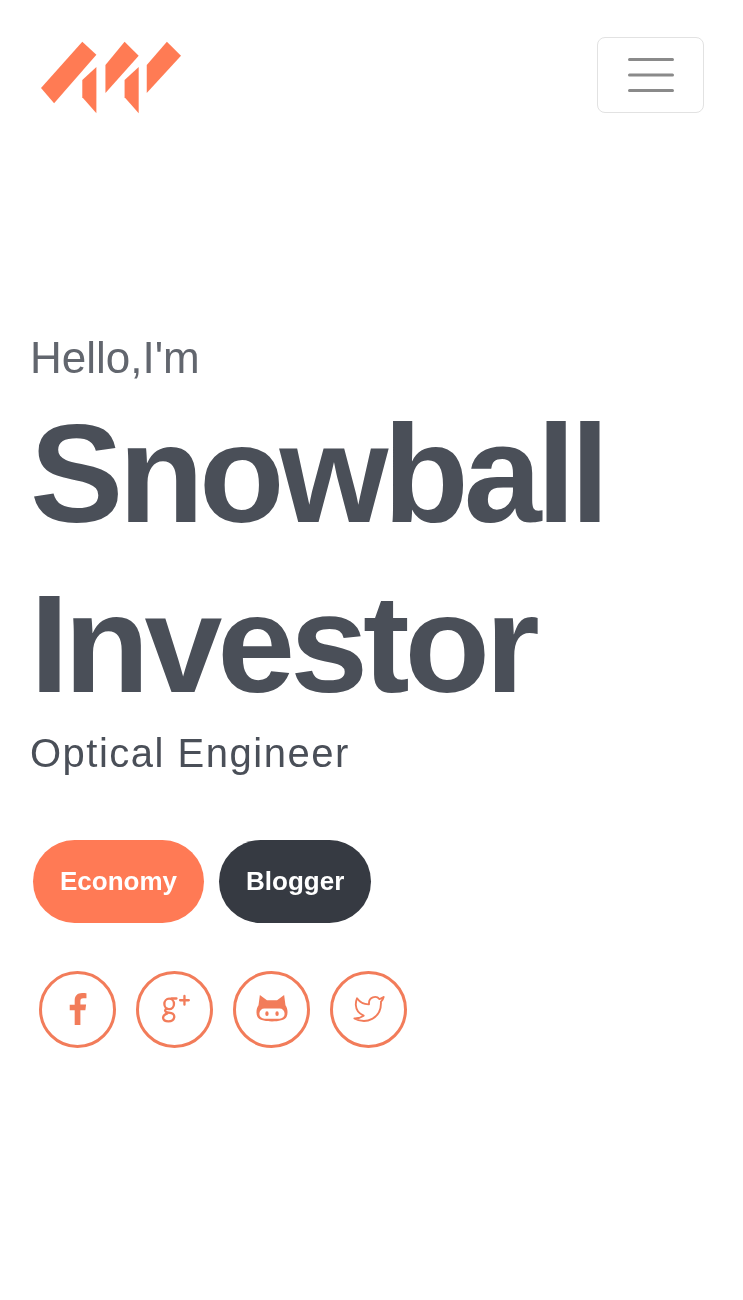 The height and width of the screenshot is (1300, 743). Describe the element at coordinates (190, 753) in the screenshot. I see `role-text: Optical Engineer` at that location.